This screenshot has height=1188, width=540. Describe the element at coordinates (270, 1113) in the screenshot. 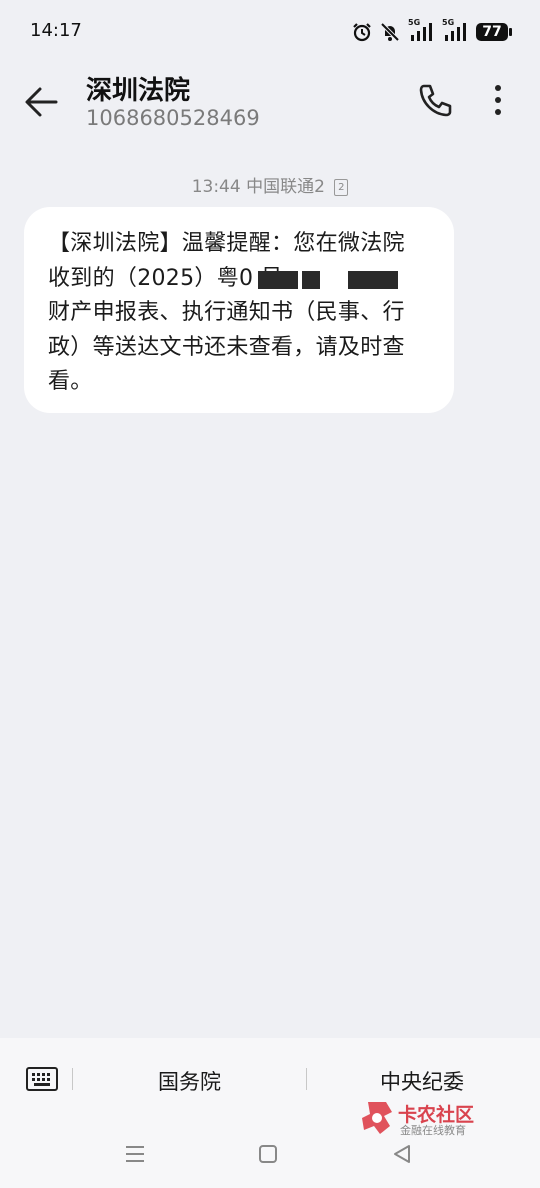

I see `bottom-bar: 国务院 中央纪委 卡农社区 金融在线教育` at that location.